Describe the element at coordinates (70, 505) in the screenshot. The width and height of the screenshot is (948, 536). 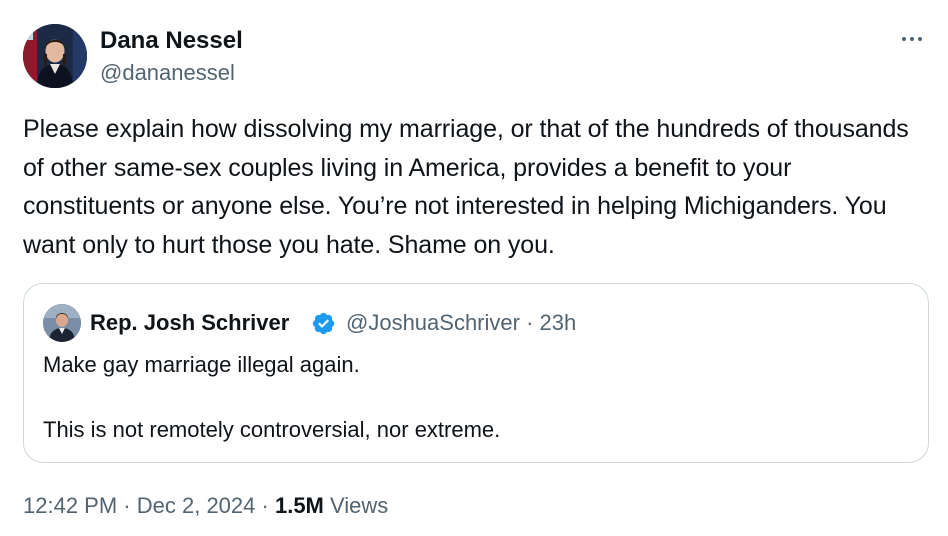
I see `tweet-time: 12:42 PM` at that location.